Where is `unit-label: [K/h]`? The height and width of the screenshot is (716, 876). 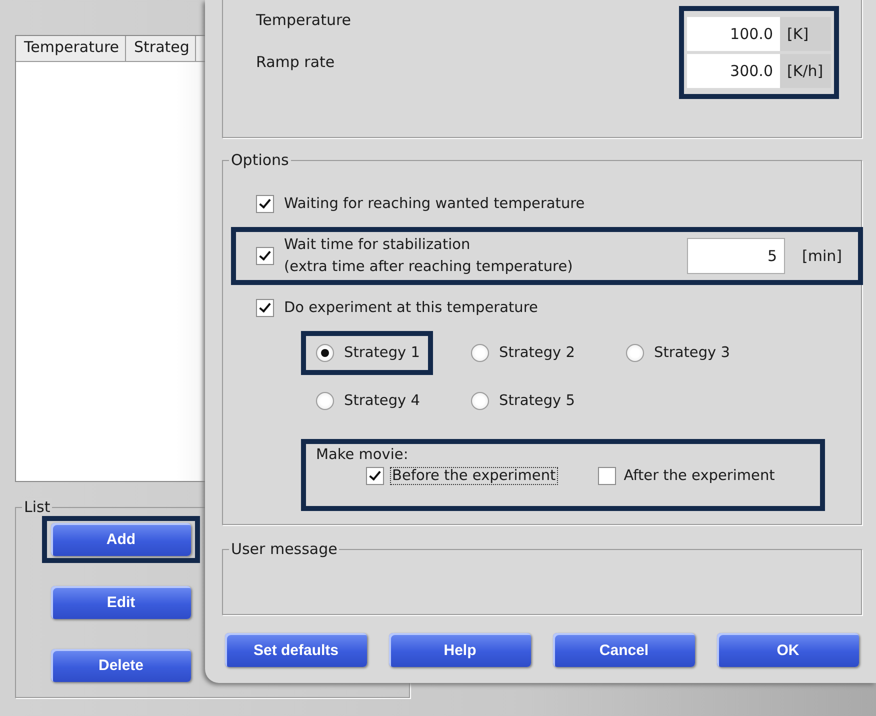 unit-label: [K/h] is located at coordinates (805, 71).